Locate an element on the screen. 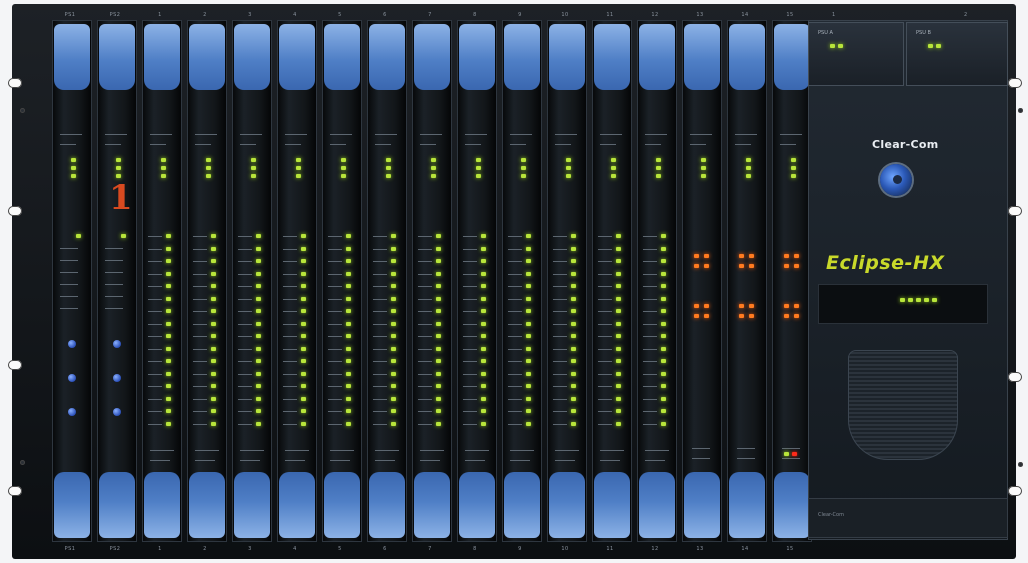  psu-module-b: PSU B is located at coordinates (957, 54).